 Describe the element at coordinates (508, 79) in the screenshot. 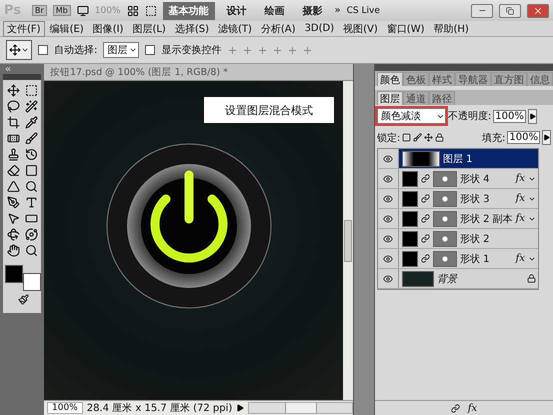

I see `panel-tab: 直方图` at that location.